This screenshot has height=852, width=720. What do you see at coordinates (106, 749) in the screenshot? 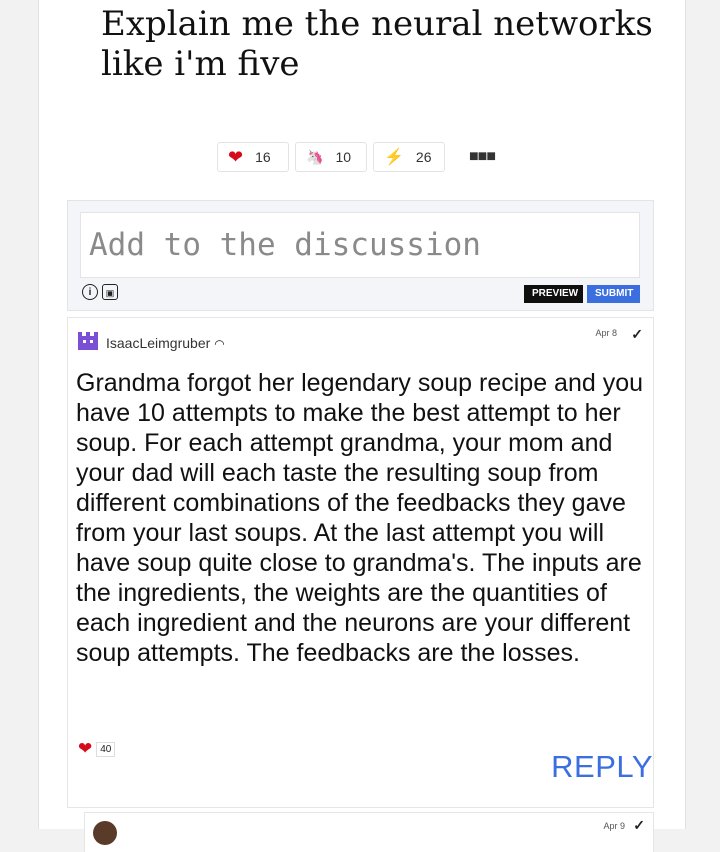
I see `comment-like-count: 40` at bounding box center [106, 749].